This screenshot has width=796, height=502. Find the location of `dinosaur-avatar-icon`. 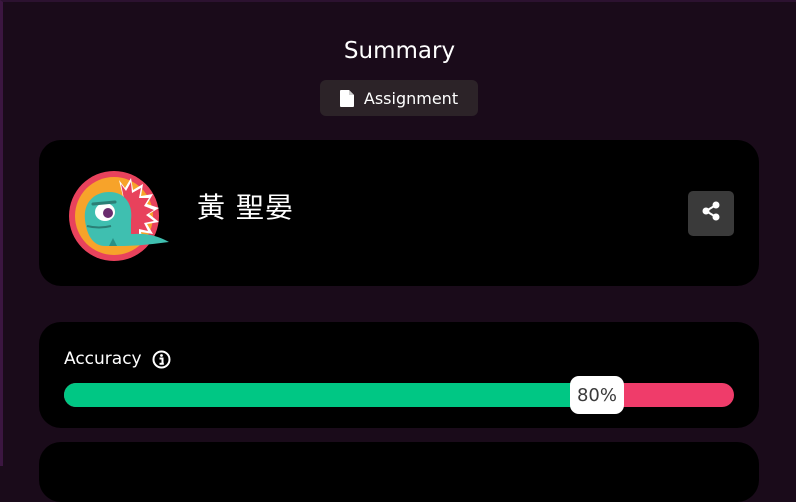

dinosaur-avatar-icon is located at coordinates (122, 216).